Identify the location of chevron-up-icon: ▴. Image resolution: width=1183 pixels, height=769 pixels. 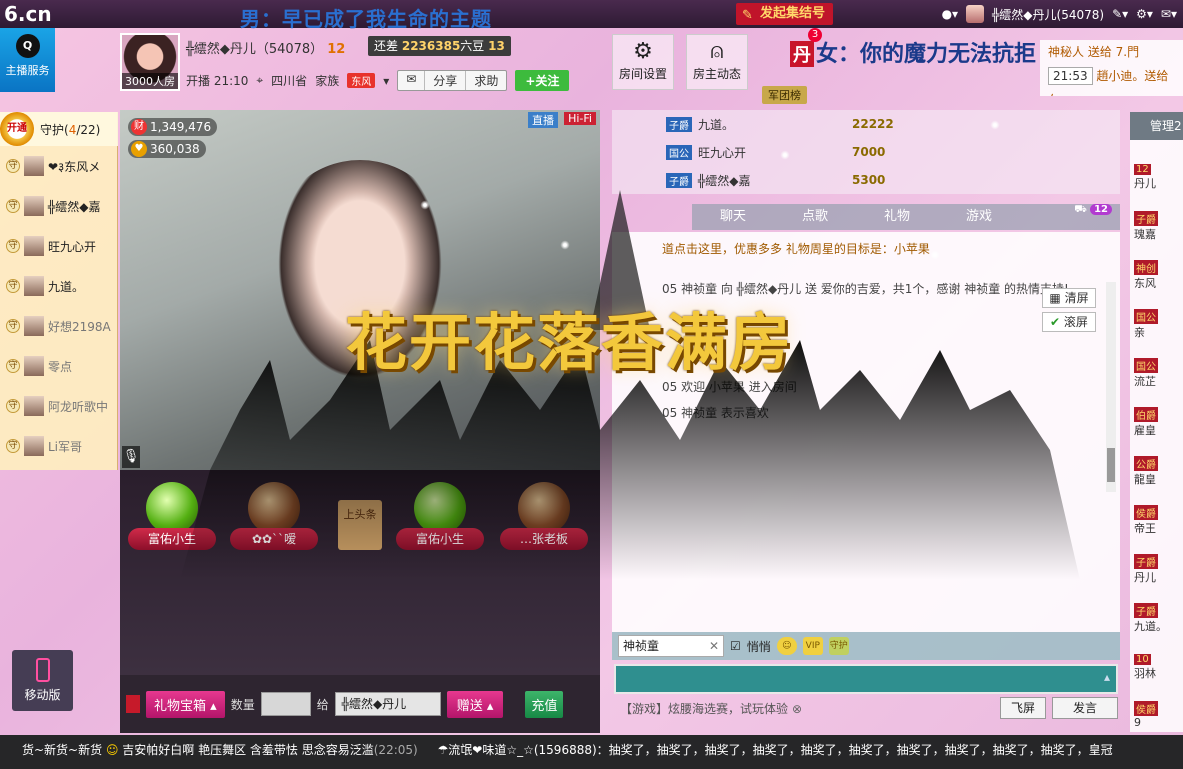
(1107, 677).